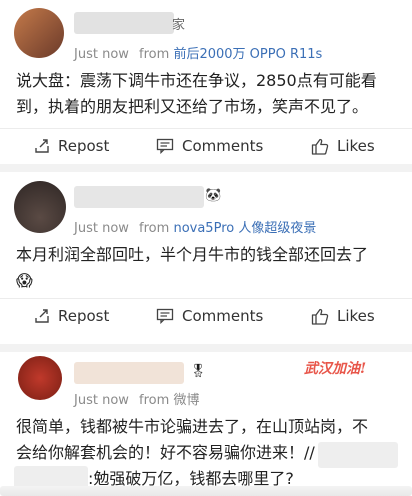  Describe the element at coordinates (213, 195) in the screenshot. I see `username-suffix: 🐼` at that location.